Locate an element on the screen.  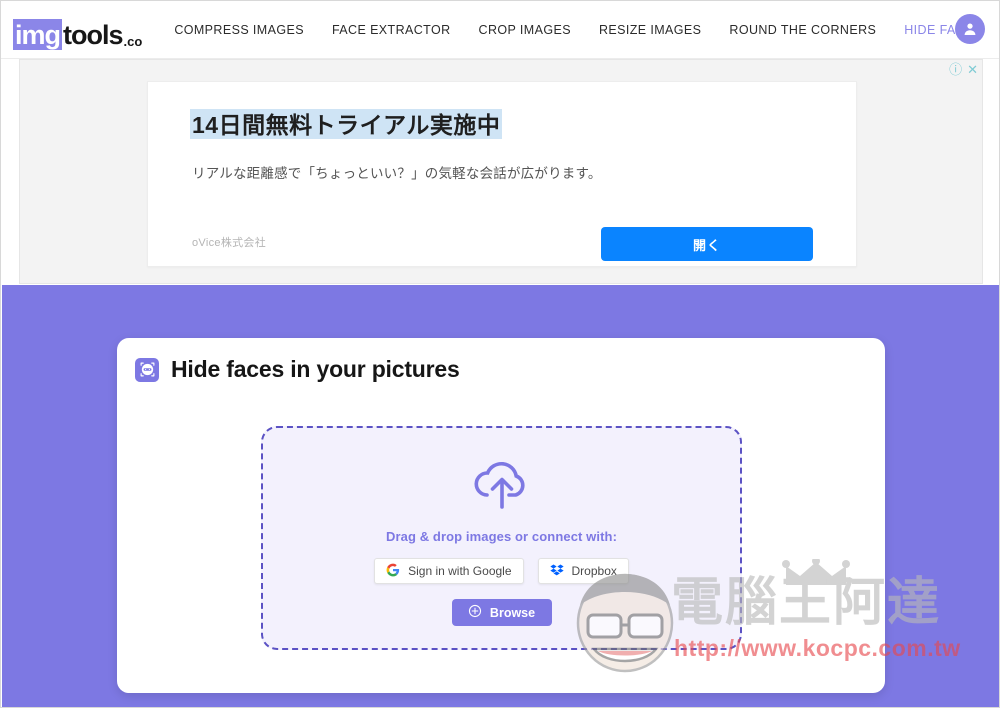
ad-subtitle: リアルな距離感で「ちょっといい？」の気軽な会話が広がります。 is located at coordinates (397, 173).